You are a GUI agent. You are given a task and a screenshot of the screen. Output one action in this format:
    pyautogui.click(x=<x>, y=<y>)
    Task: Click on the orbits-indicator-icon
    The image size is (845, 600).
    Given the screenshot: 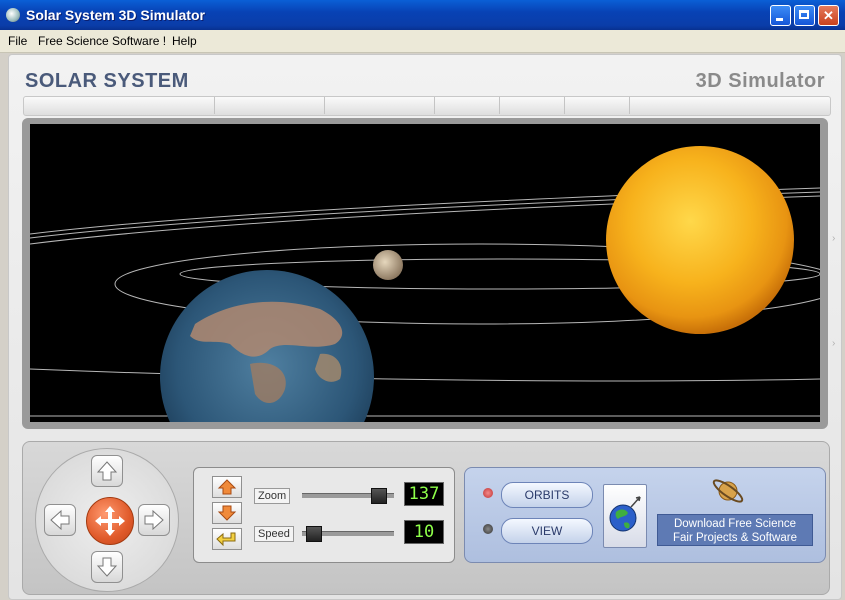 What is the action you would take?
    pyautogui.click(x=488, y=493)
    